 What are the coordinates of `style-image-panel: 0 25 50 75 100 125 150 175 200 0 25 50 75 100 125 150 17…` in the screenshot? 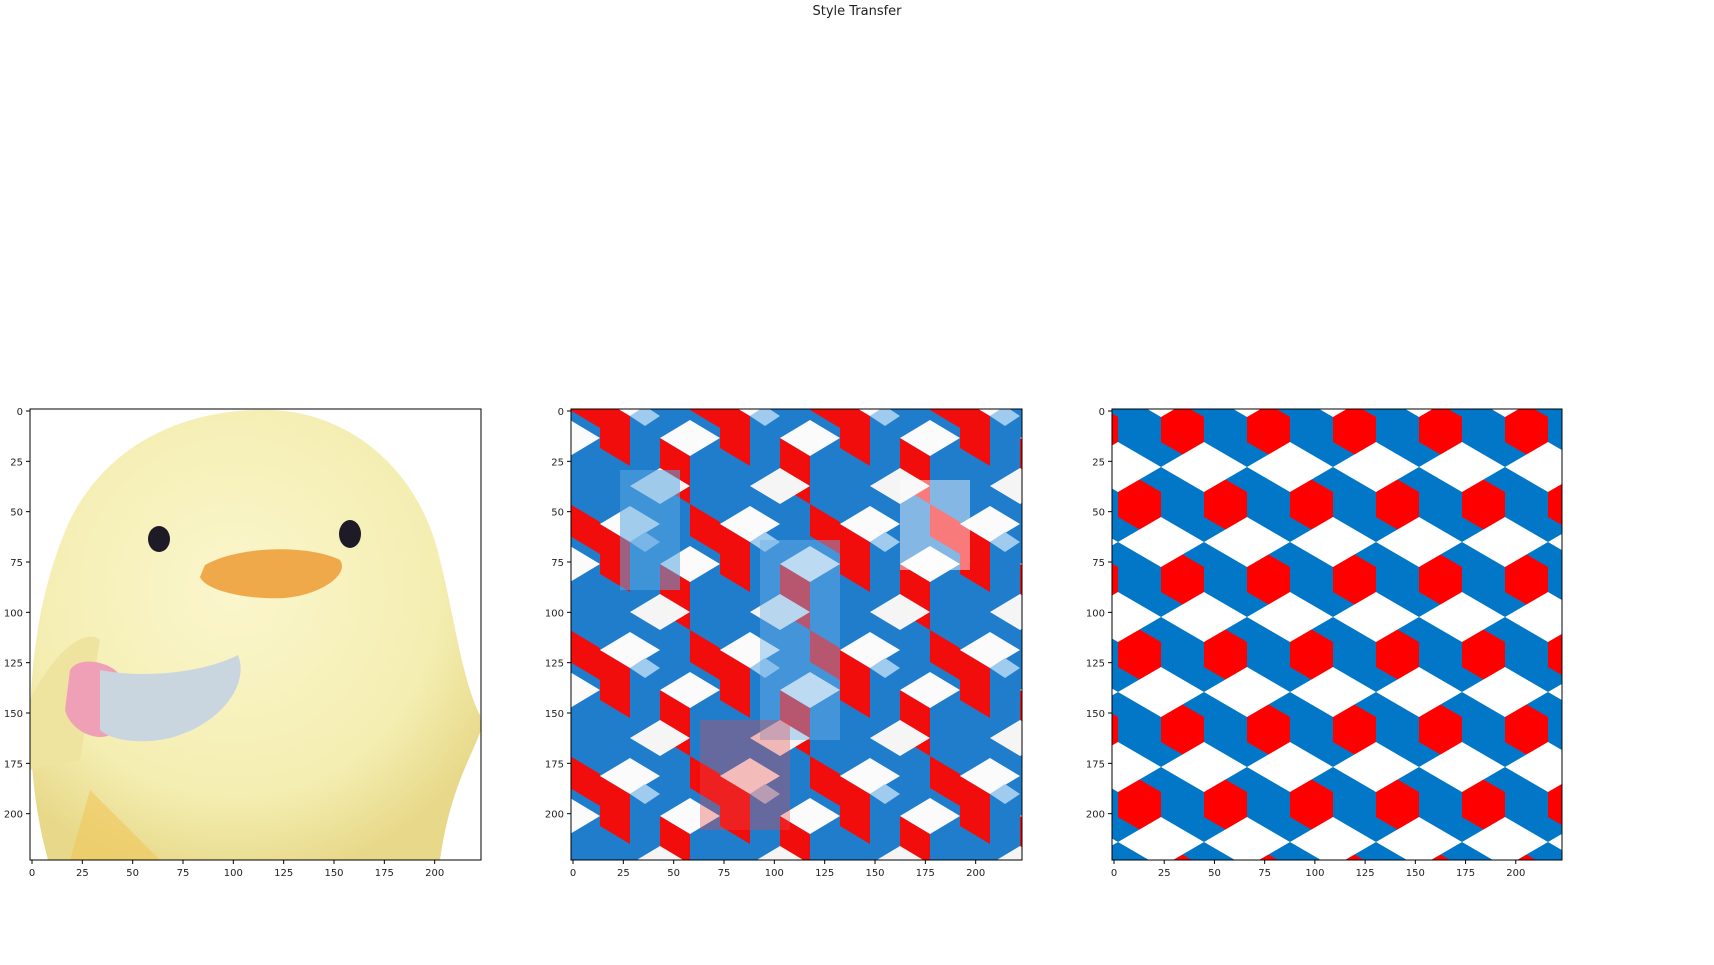 It's located at (1324, 643).